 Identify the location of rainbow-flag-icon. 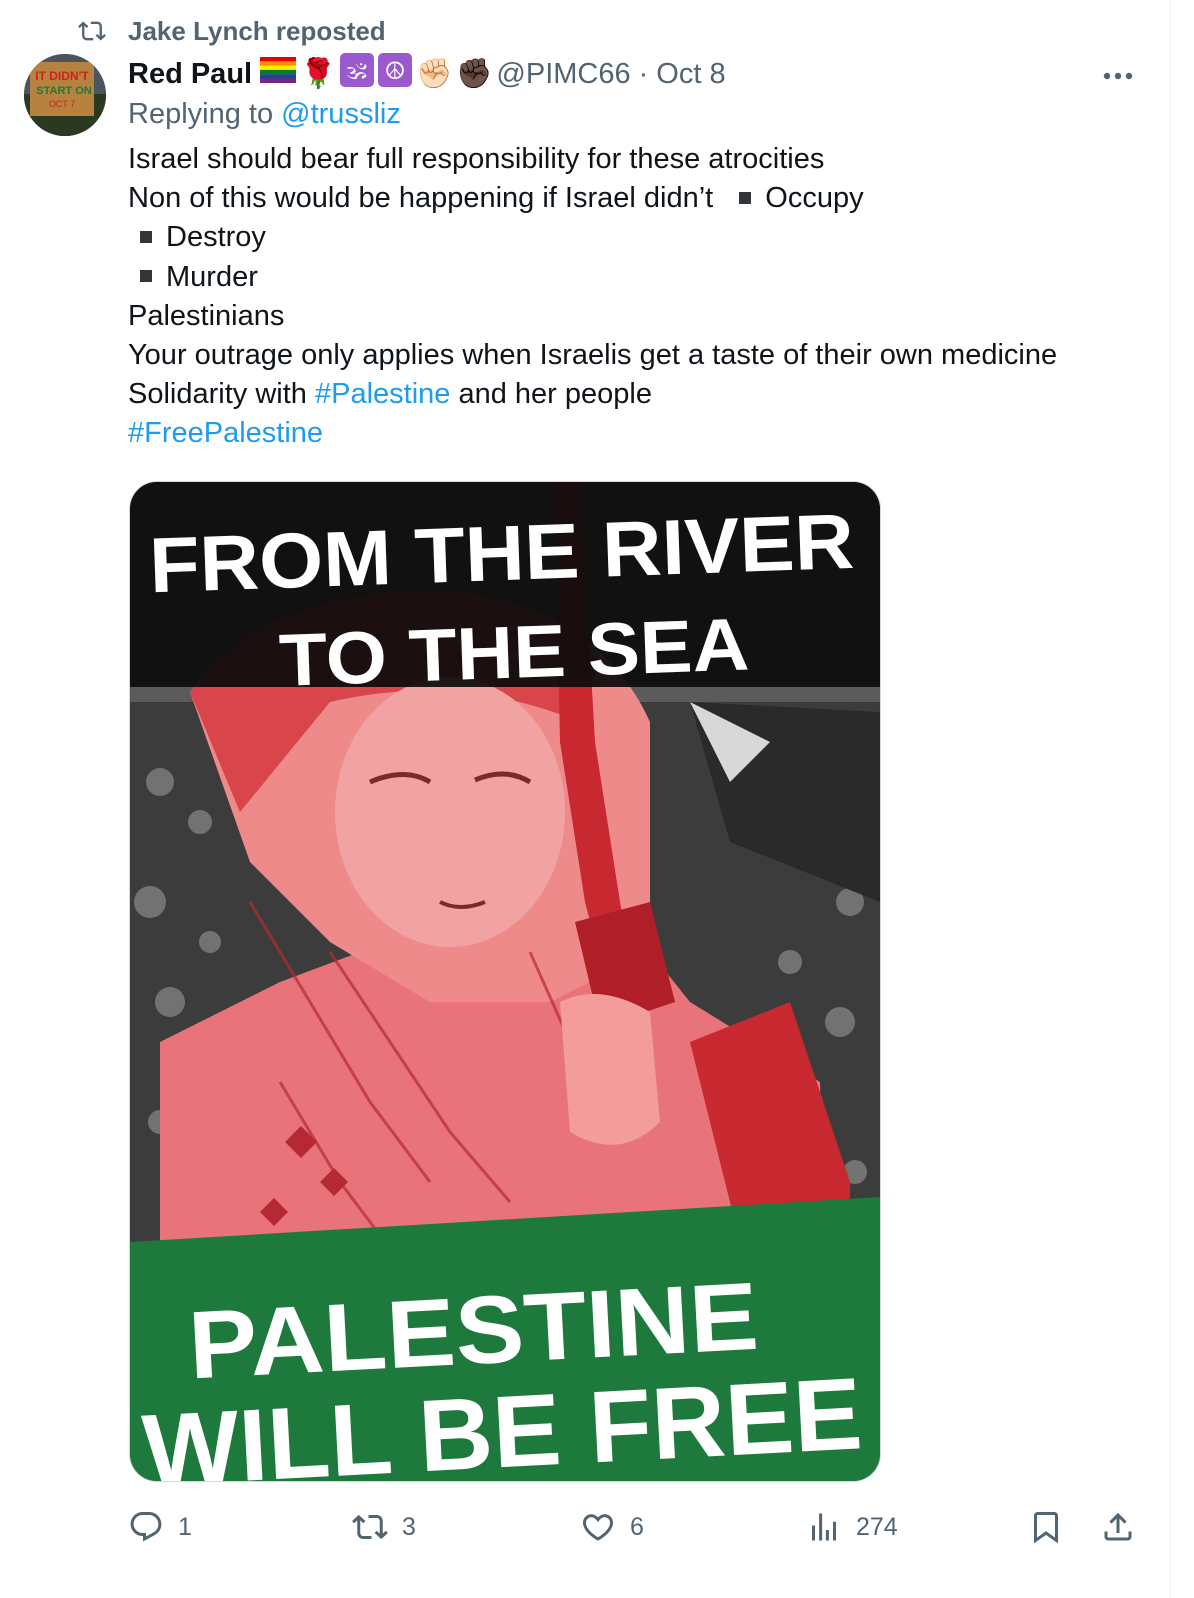
(278, 74).